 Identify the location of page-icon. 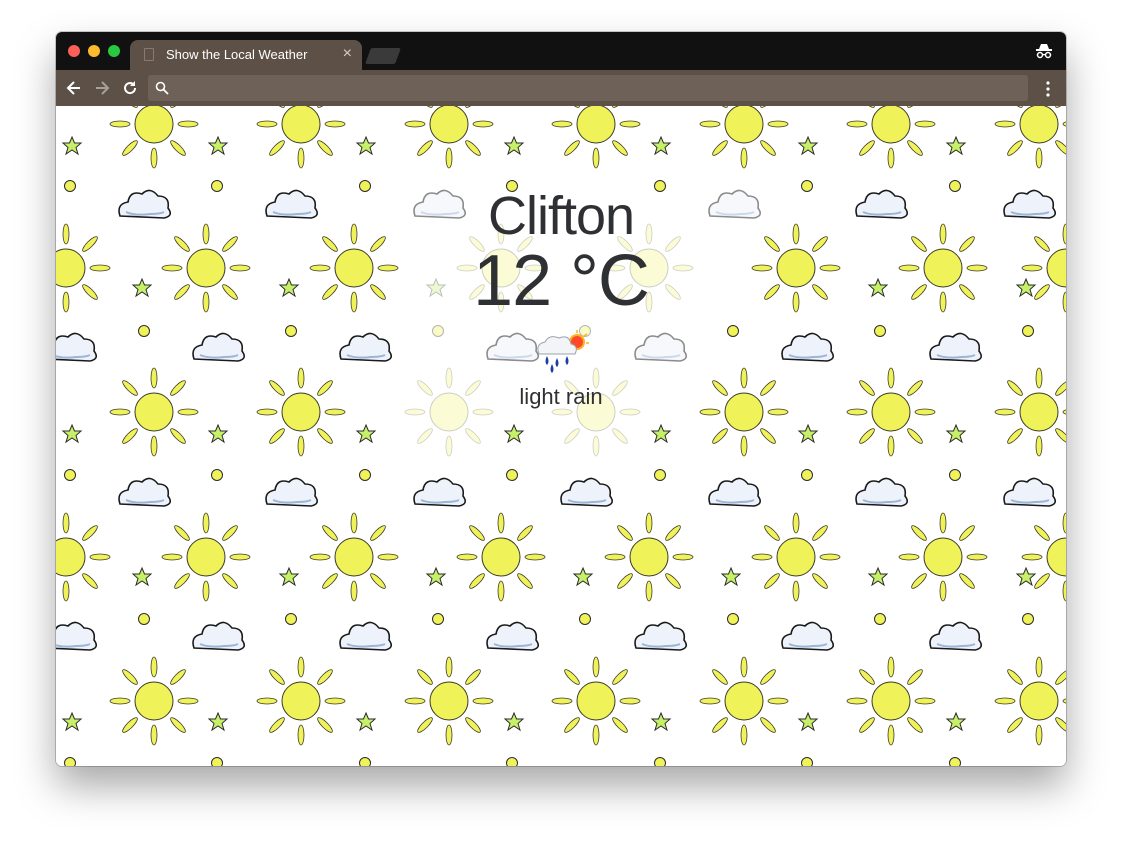
(149, 54).